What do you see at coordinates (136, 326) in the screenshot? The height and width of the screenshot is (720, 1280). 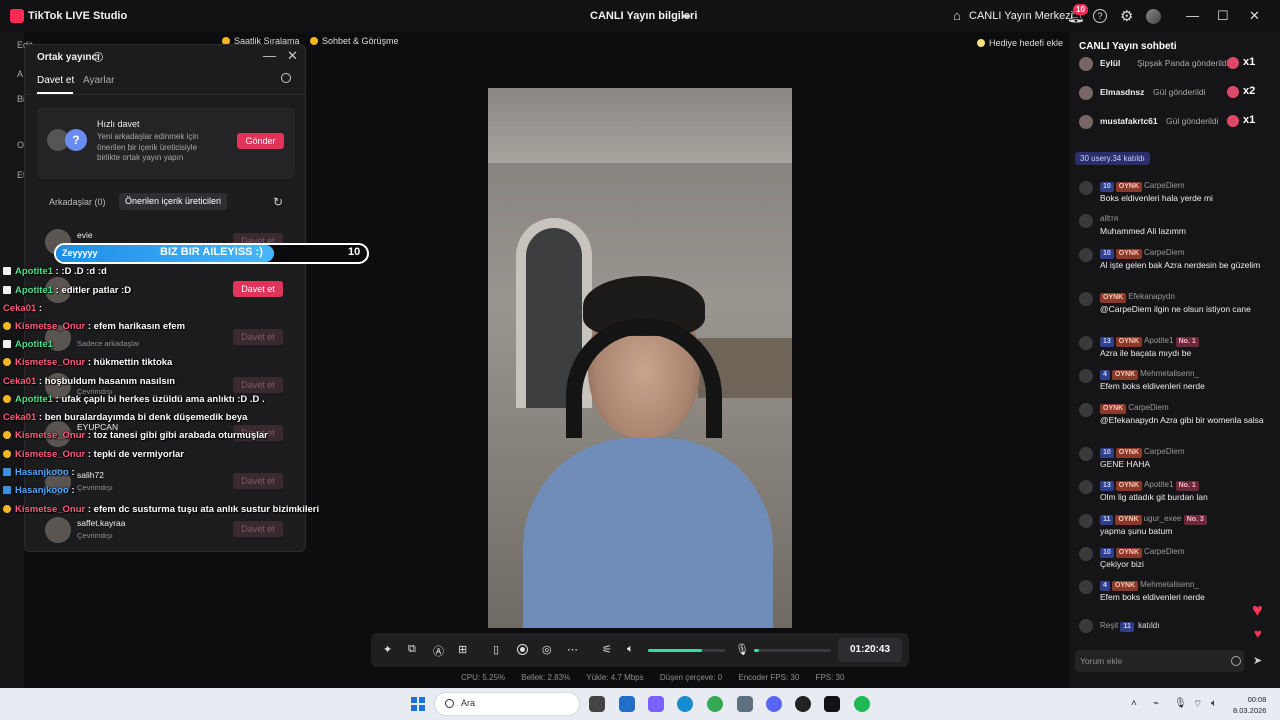 I see `overlay-text: : efem harikasın efem` at bounding box center [136, 326].